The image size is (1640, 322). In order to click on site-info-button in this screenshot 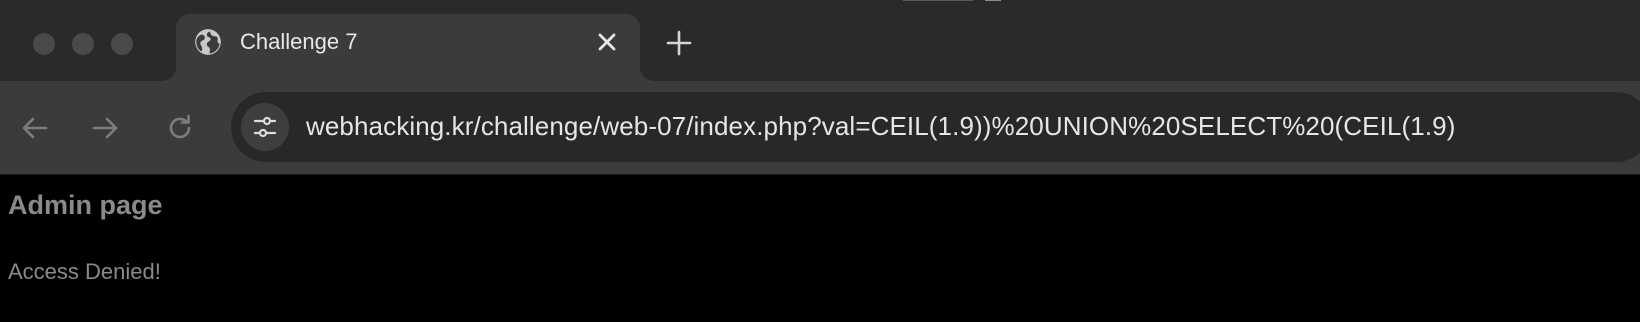, I will do `click(265, 127)`.